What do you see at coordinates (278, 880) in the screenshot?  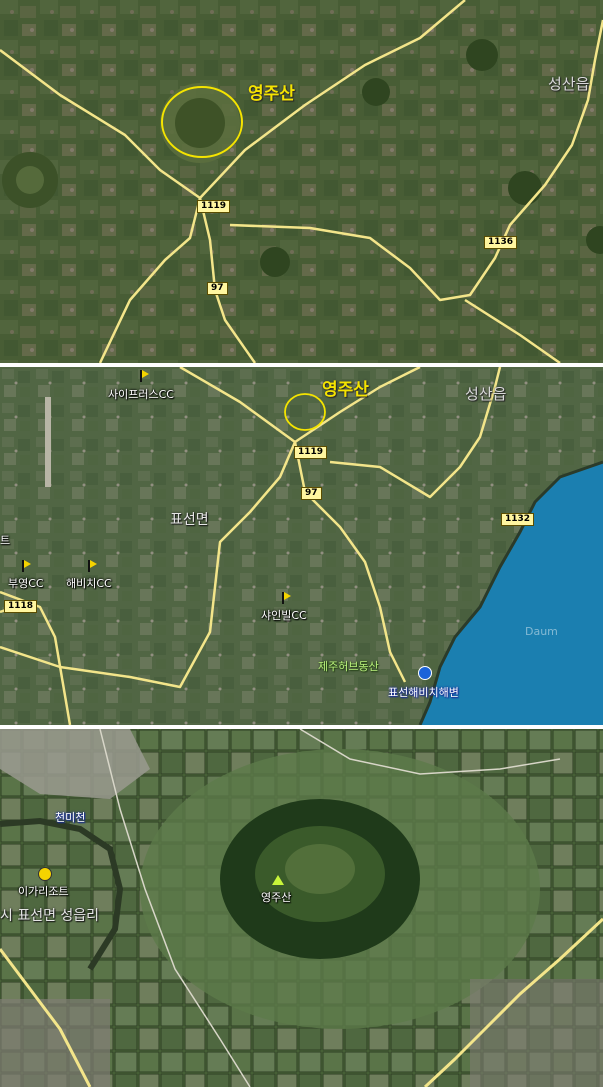 I see `mountain-peak-icon` at bounding box center [278, 880].